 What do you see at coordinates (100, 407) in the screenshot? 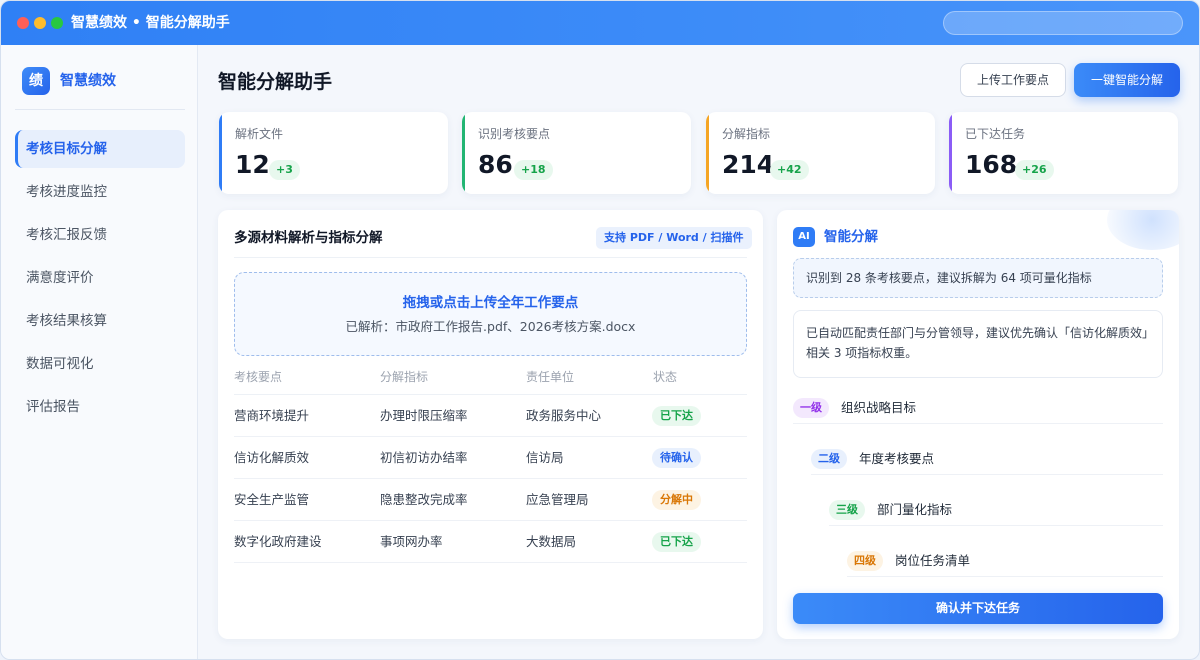
I see `sidebar-item-evaluation-report: 评估报告` at bounding box center [100, 407].